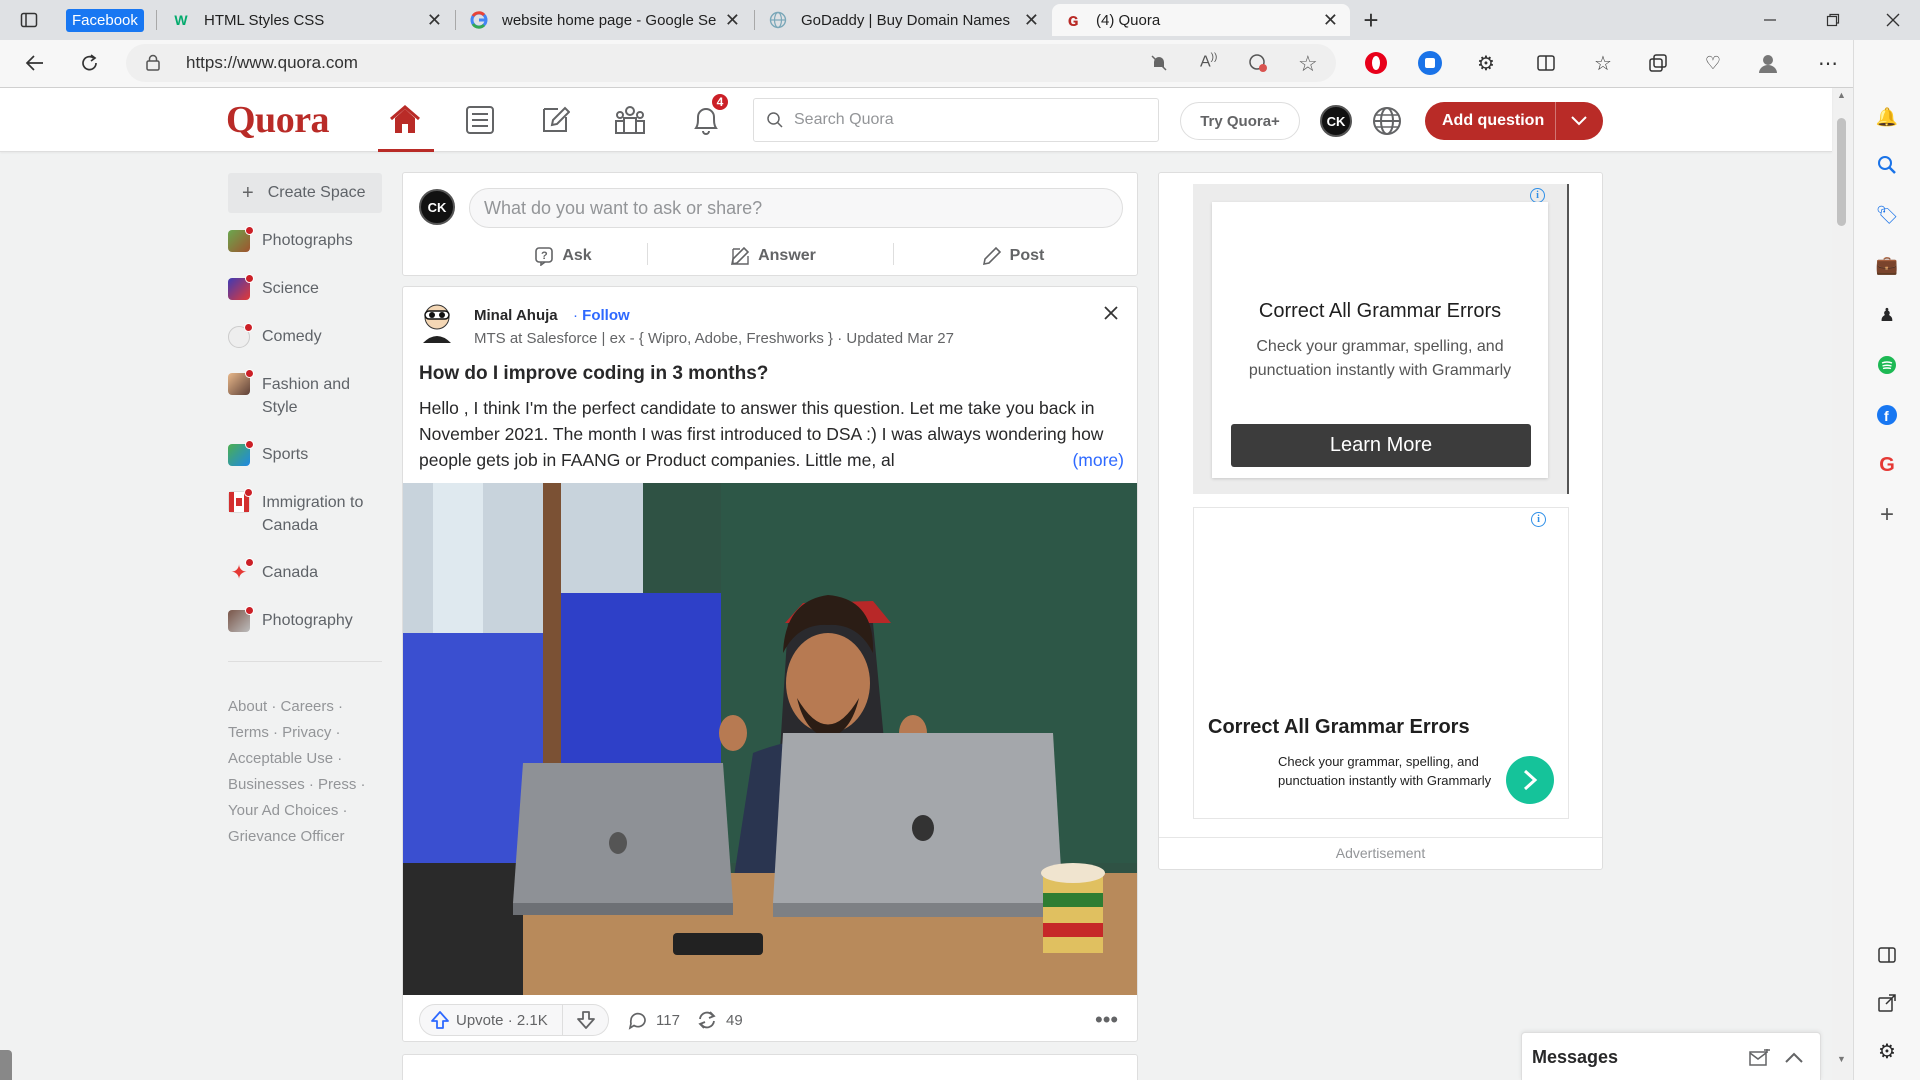 The image size is (1920, 1080). I want to click on tab-google-search: website home page - Google Se ✕, so click(605, 20).